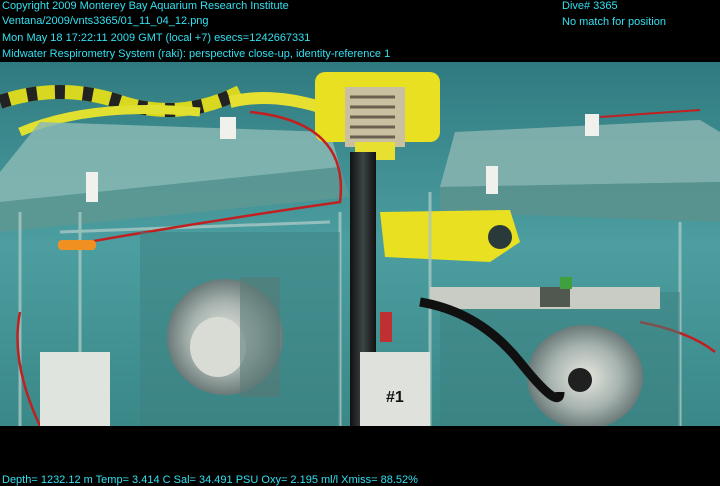 The height and width of the screenshot is (486, 720). Describe the element at coordinates (395, 397) in the screenshot. I see `chamber-label: #1` at that location.